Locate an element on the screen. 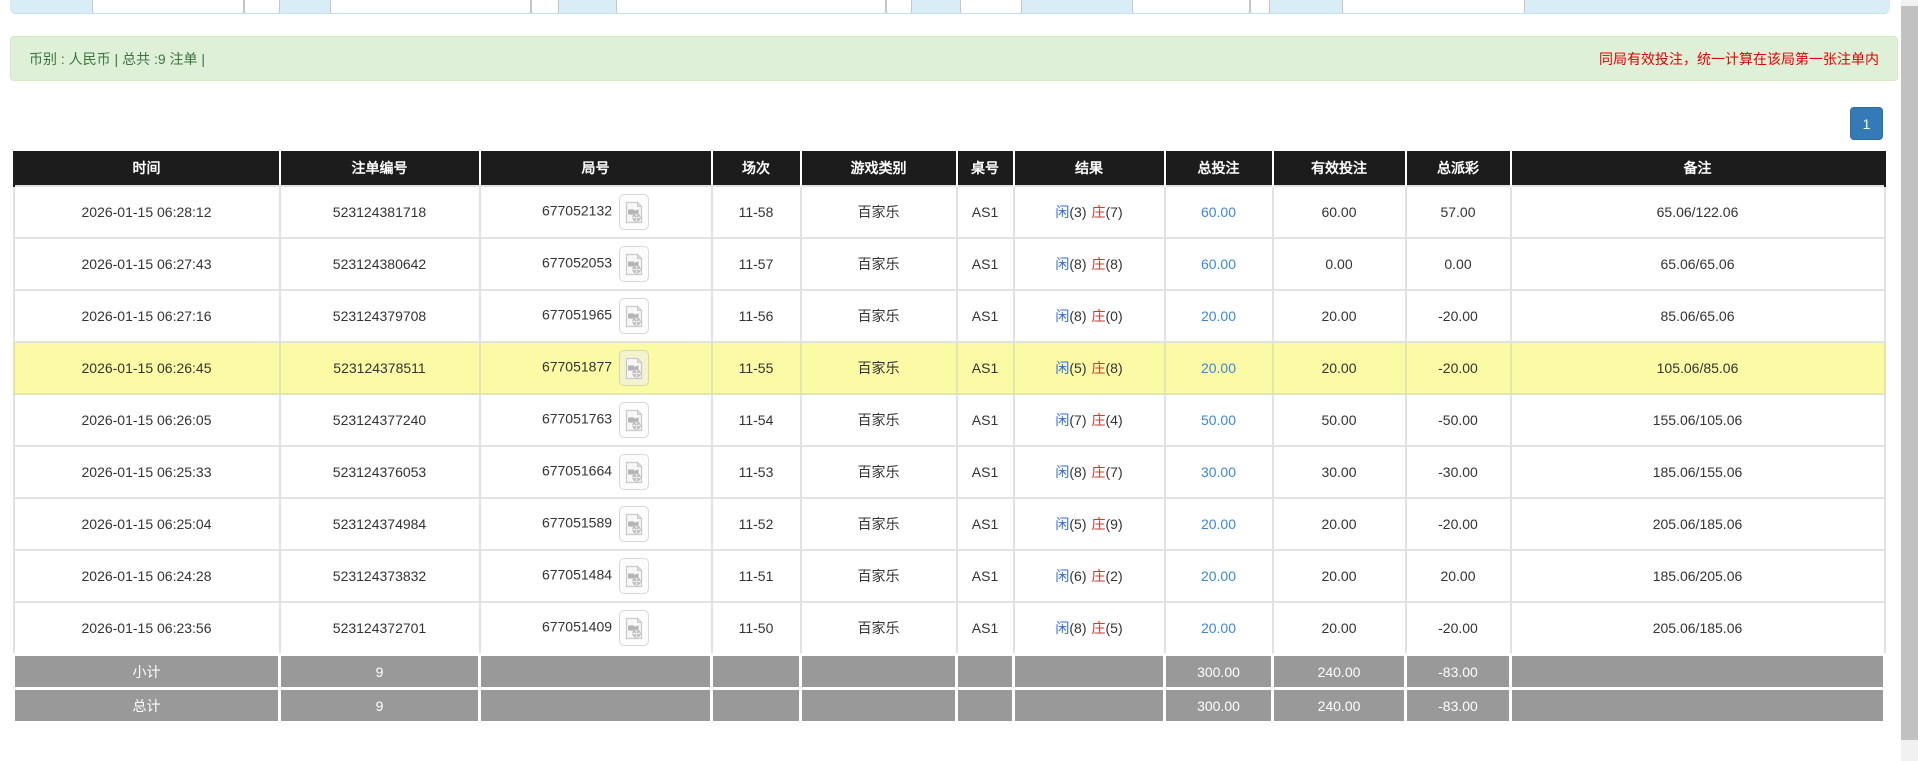 The height and width of the screenshot is (761, 1918). col-header-game_type: 游戏类别 is located at coordinates (878, 168).